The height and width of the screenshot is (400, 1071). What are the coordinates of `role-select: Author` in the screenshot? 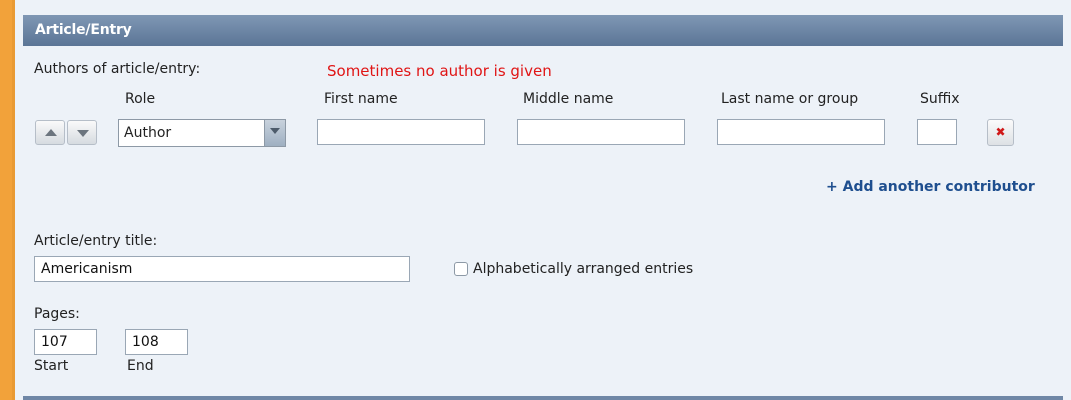 It's located at (202, 133).